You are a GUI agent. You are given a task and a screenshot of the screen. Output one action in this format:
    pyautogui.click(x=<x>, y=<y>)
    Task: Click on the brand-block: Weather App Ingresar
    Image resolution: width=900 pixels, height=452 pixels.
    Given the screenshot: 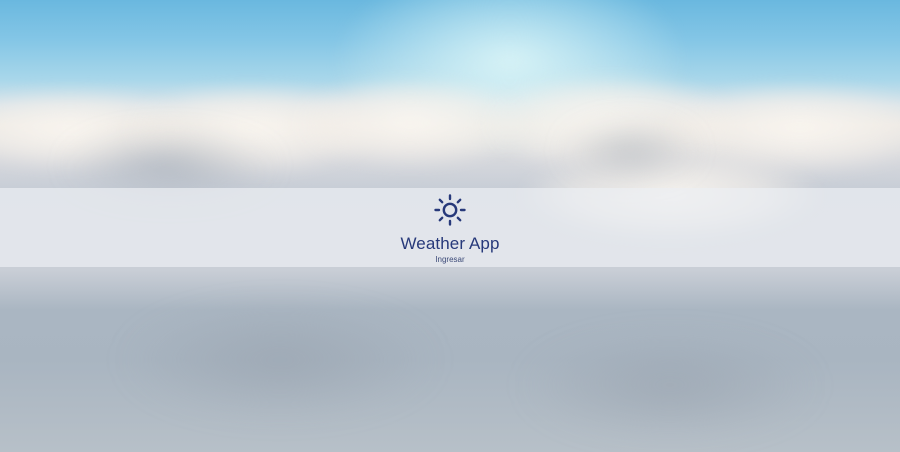 What is the action you would take?
    pyautogui.click(x=450, y=227)
    